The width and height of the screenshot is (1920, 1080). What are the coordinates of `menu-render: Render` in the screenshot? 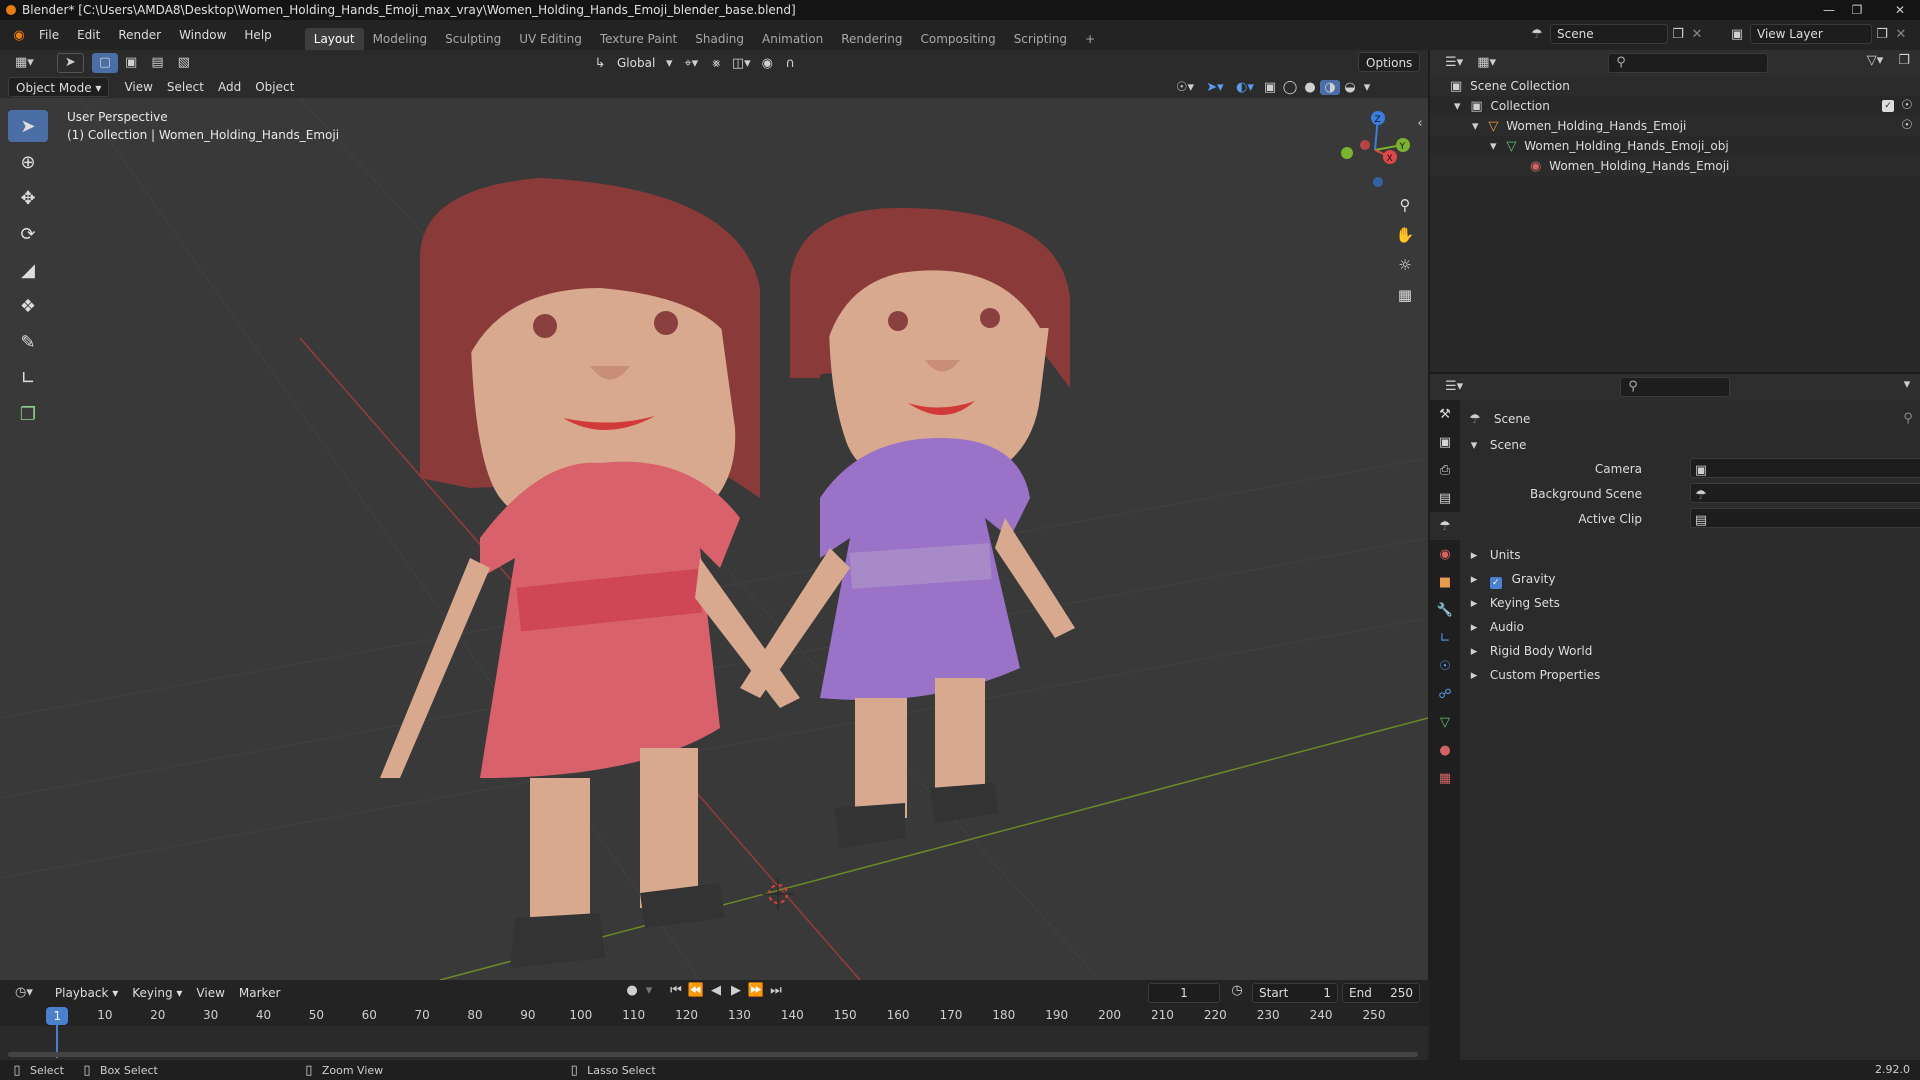 It's located at (139, 35).